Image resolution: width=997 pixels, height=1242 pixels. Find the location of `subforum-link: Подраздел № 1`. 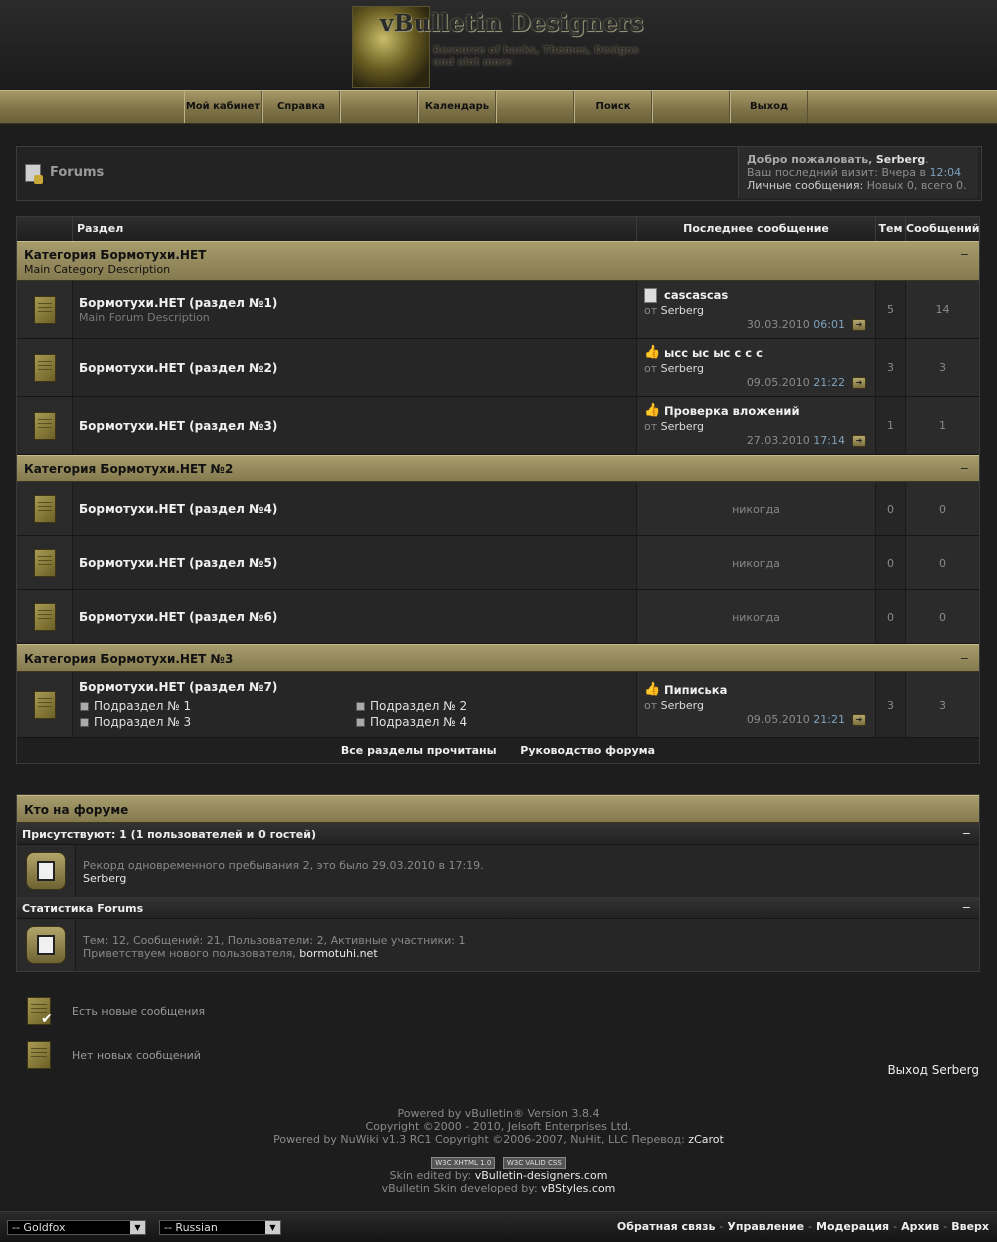

subforum-link: Подраздел № 1 is located at coordinates (135, 706).